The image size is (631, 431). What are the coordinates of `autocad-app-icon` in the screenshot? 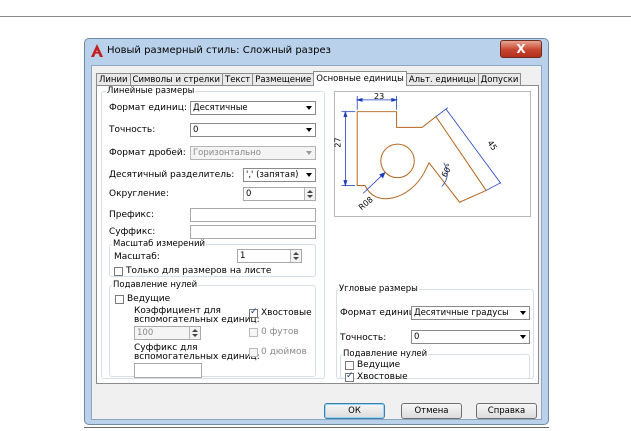 It's located at (97, 50).